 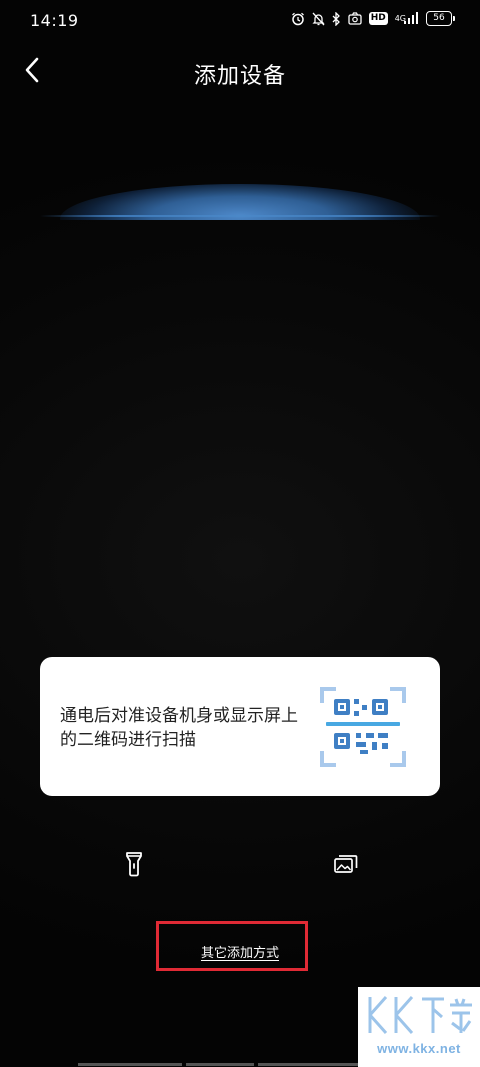 What do you see at coordinates (240, 216) in the screenshot?
I see `scan-line` at bounding box center [240, 216].